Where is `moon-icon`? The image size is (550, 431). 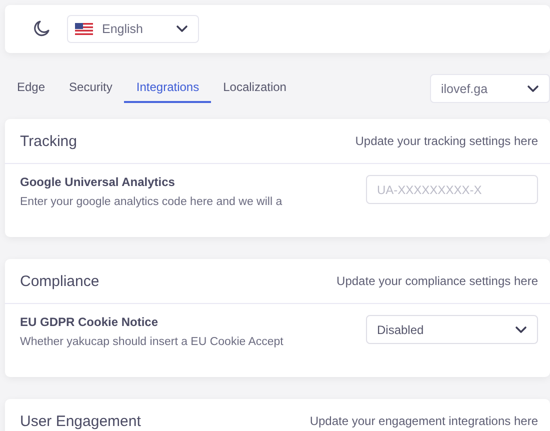
moon-icon is located at coordinates (41, 29).